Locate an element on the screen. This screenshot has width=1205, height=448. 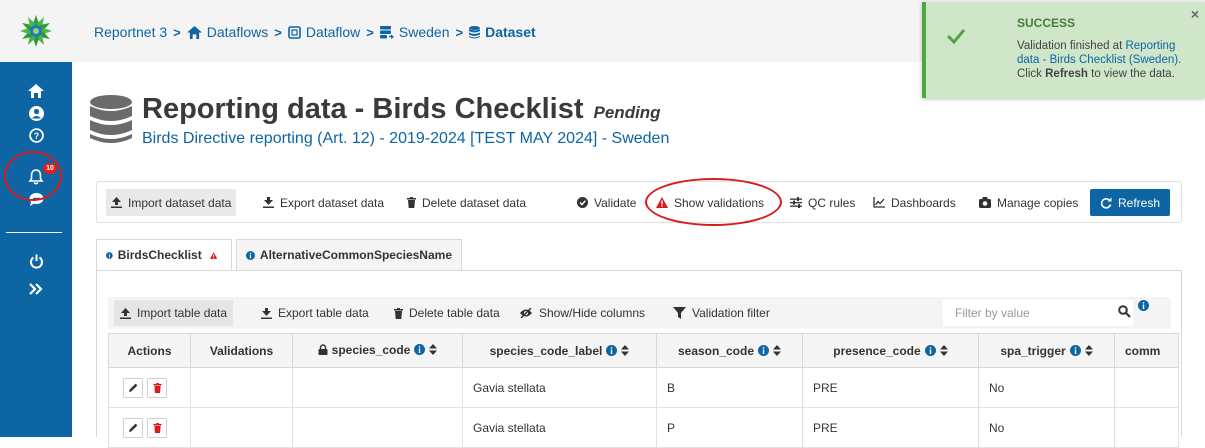
cell-season-code: P is located at coordinates (729, 427).